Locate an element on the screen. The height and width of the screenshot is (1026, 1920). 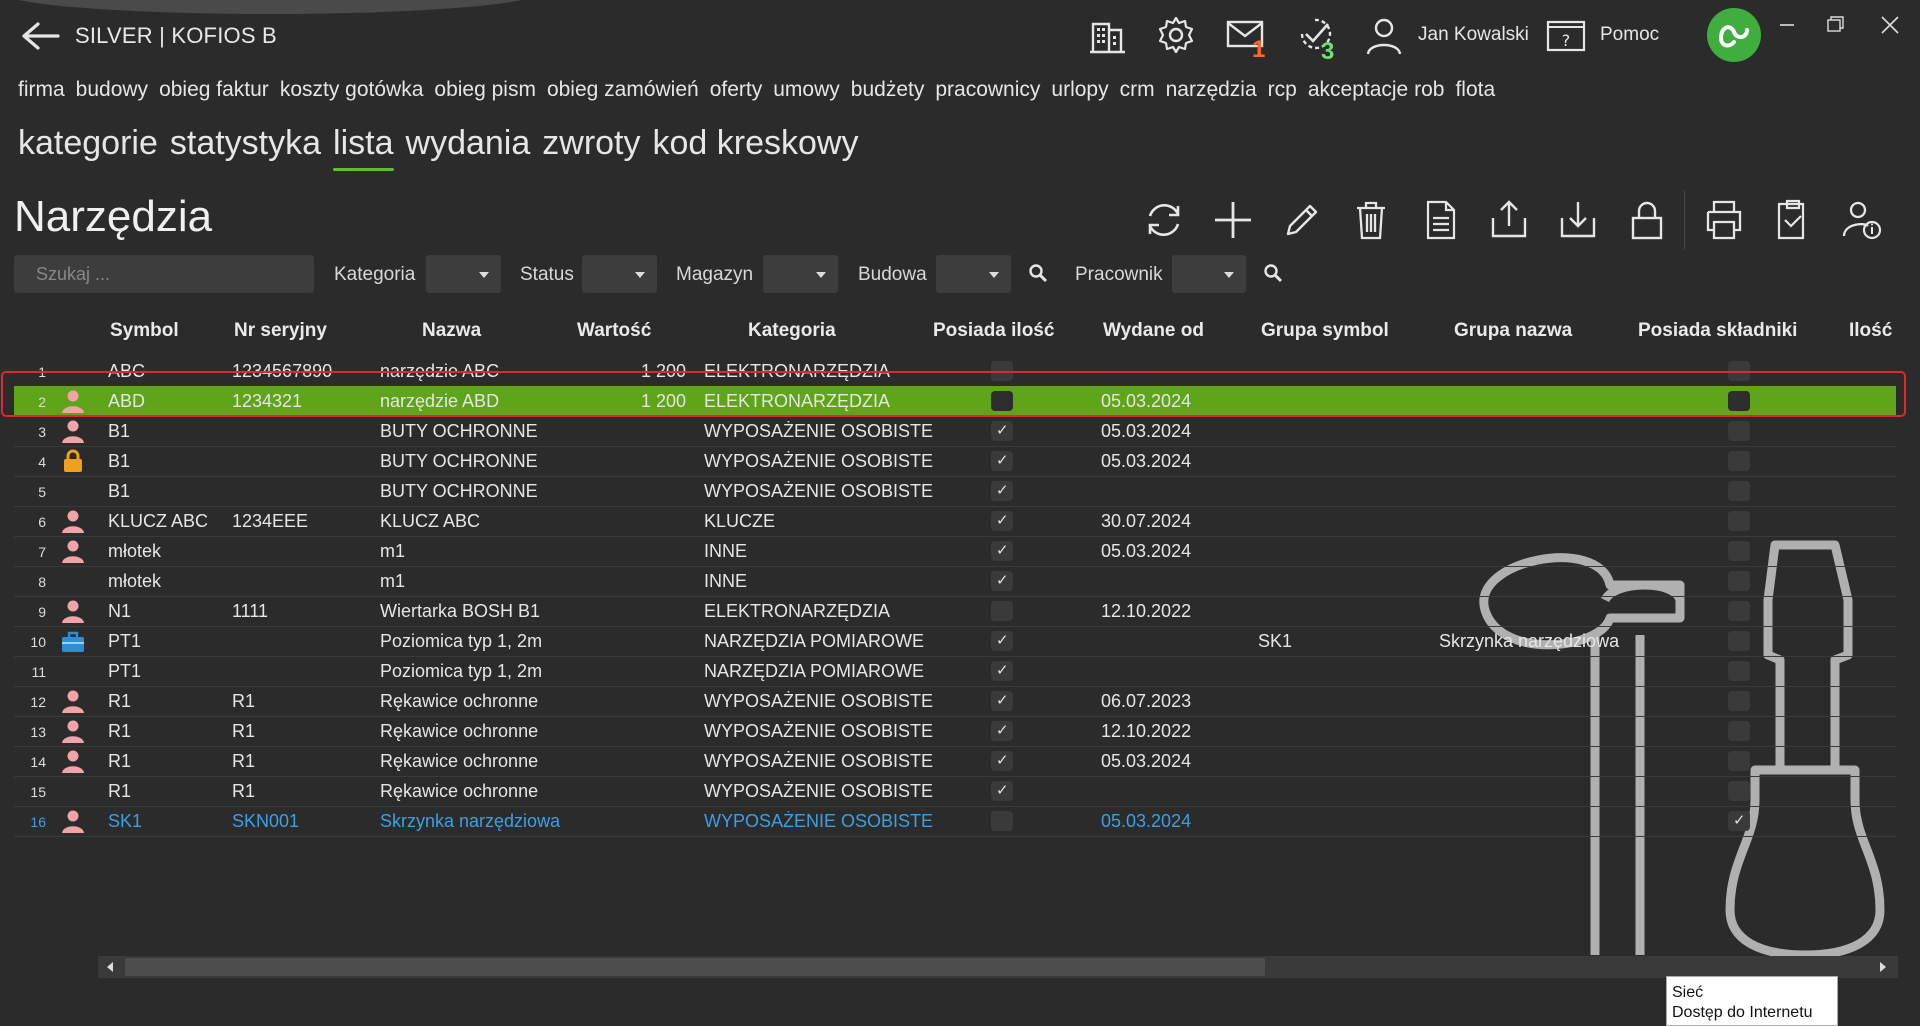
sub-nav-tab: lista is located at coordinates (363, 147).